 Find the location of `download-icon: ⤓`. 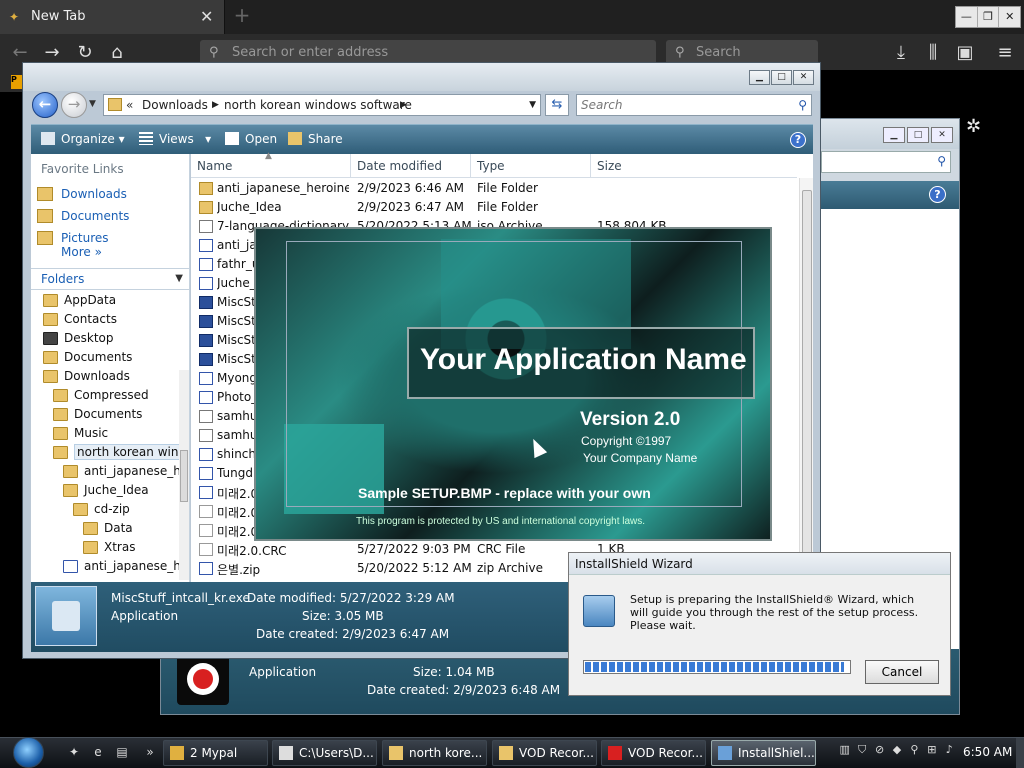

download-icon: ⤓ is located at coordinates (901, 53).